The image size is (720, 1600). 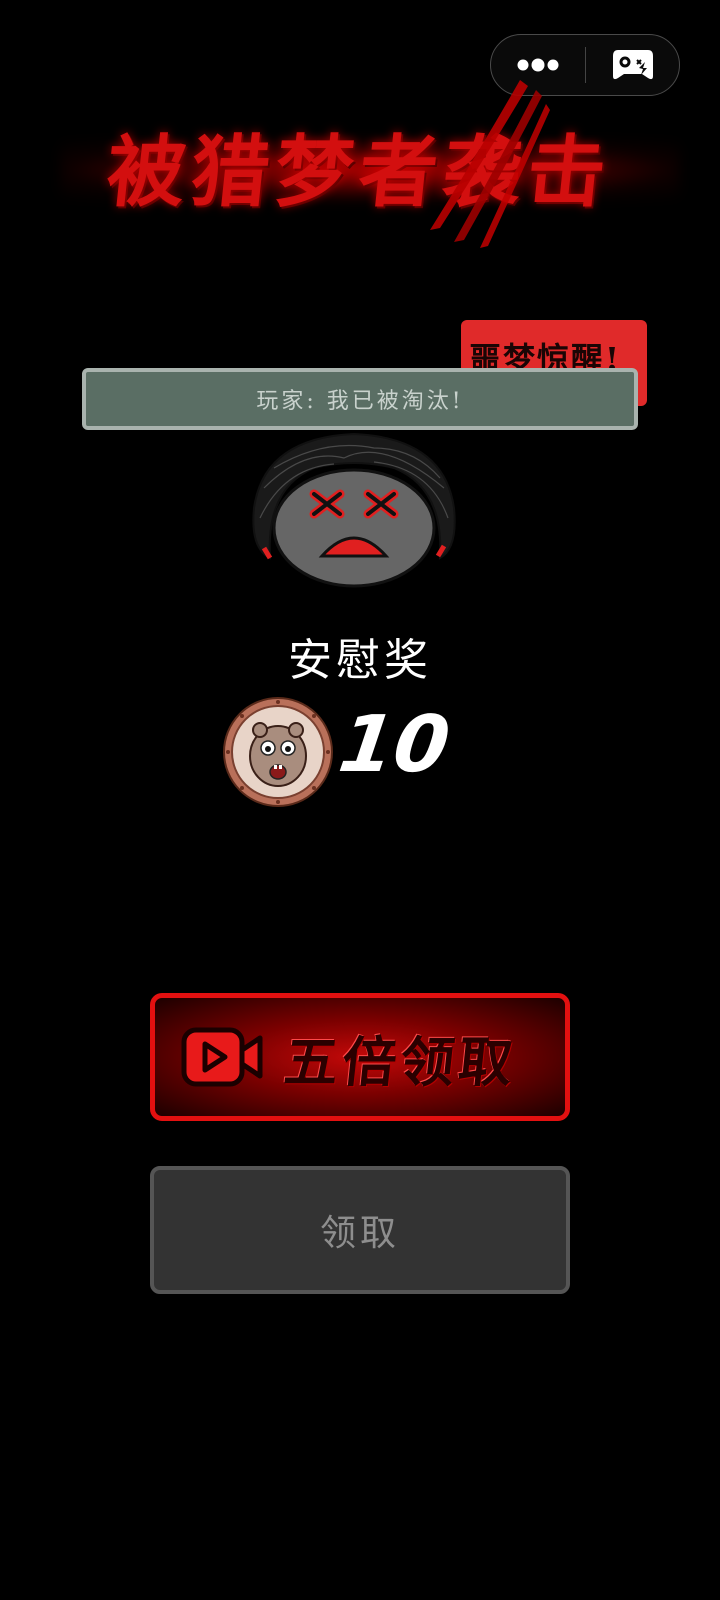 I want to click on elimination-banner: 玩家: 我已被淘汰!, so click(x=360, y=399).